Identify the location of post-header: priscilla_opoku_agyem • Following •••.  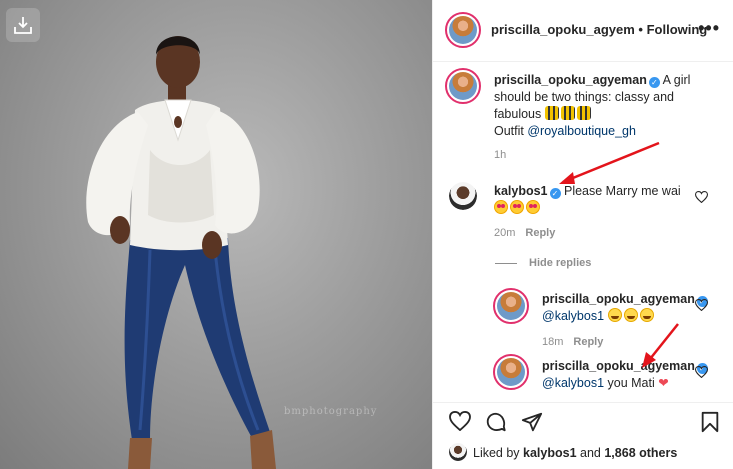
(583, 31).